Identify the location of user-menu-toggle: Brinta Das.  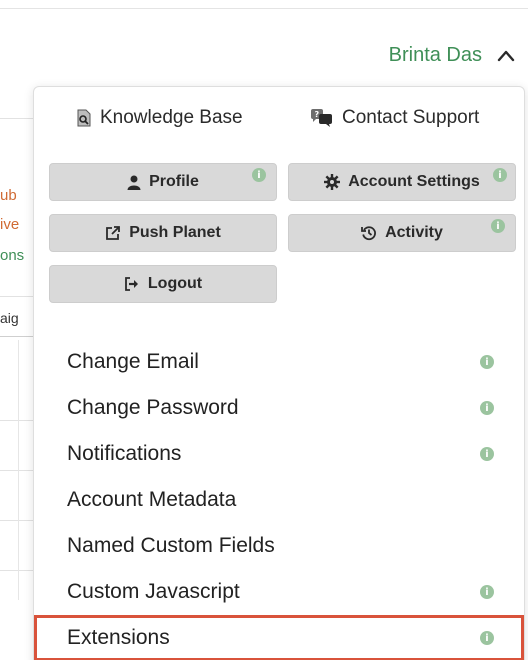
(452, 55).